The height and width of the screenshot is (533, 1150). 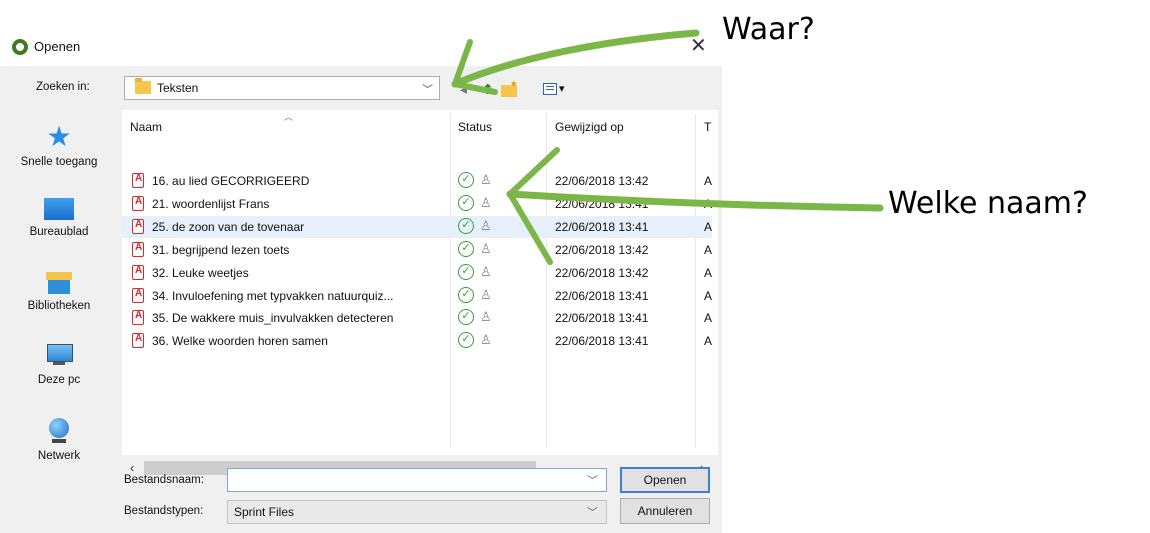 What do you see at coordinates (575, 58) in the screenshot?
I see `arrow-to-lookin` at bounding box center [575, 58].